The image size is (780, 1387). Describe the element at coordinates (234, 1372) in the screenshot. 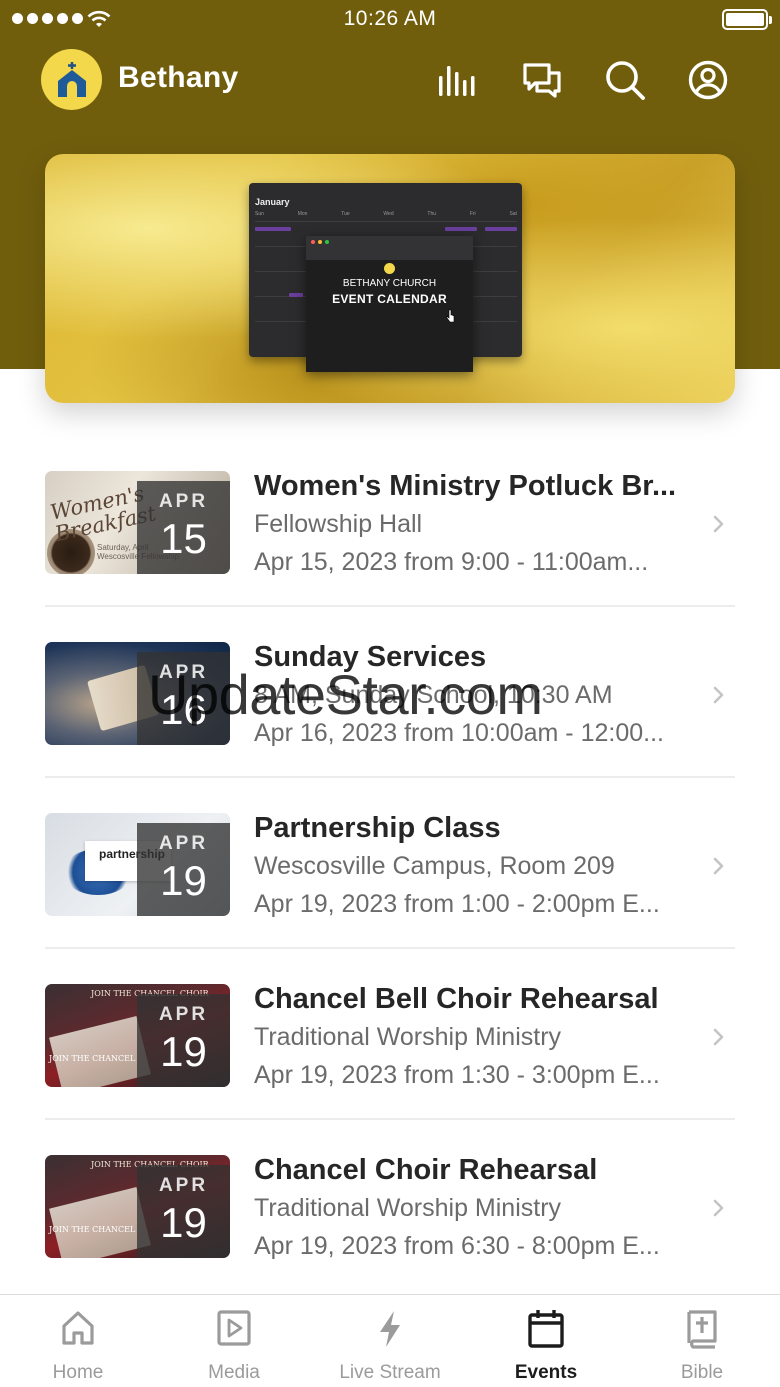

I see `tab-label: Media` at that location.